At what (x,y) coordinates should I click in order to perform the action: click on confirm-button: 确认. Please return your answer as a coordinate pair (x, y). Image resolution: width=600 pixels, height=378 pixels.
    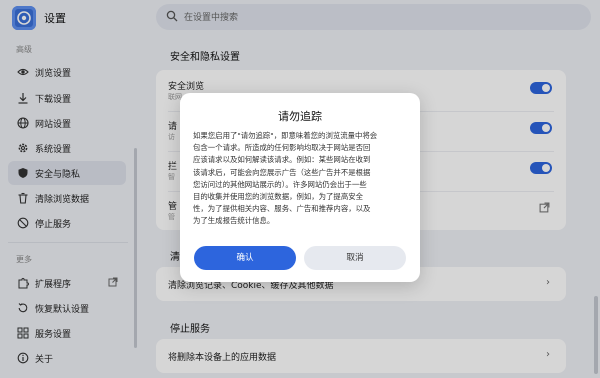
    Looking at the image, I should click on (245, 258).